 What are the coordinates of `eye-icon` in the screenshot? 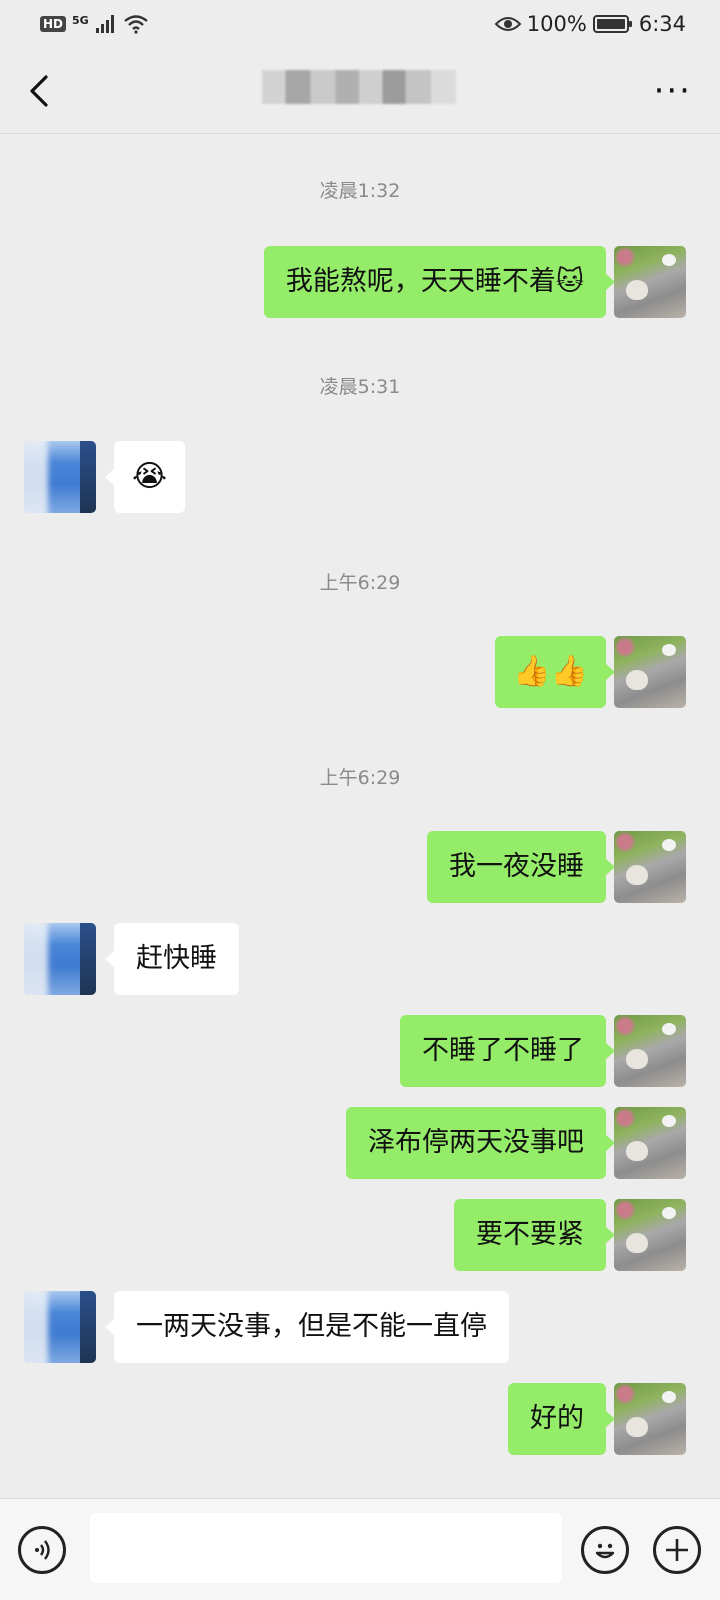 It's located at (507, 24).